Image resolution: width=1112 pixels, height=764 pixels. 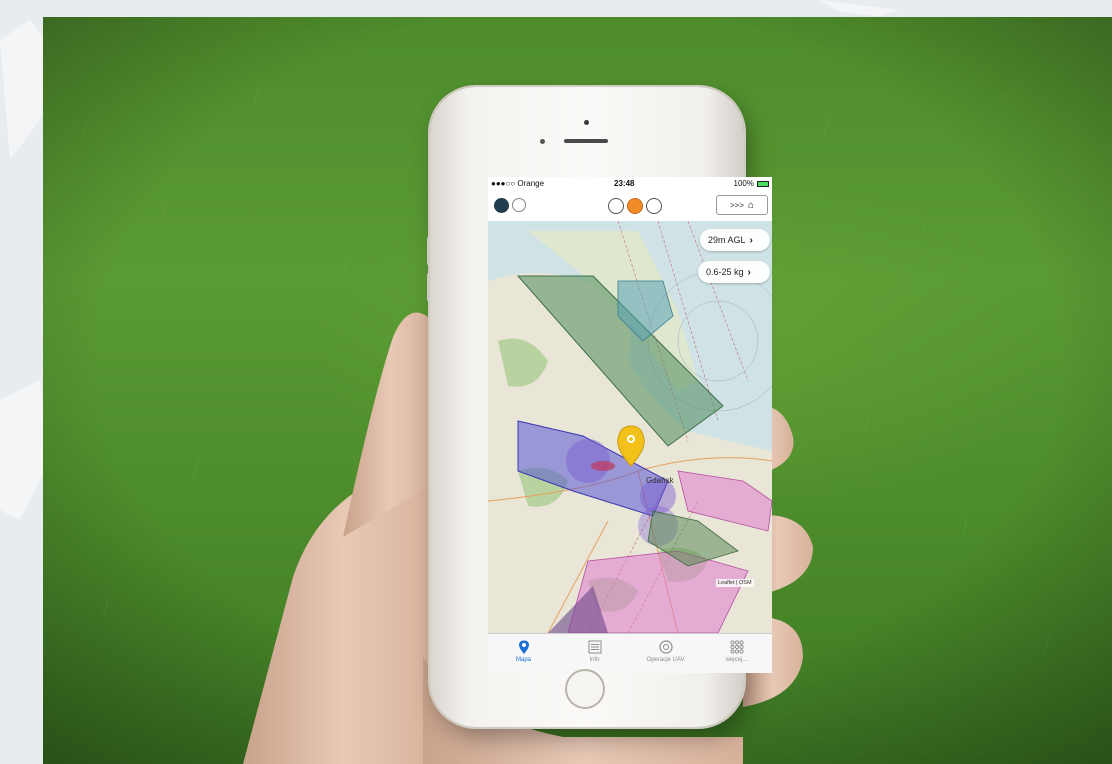 I want to click on home-hardware-button, so click(x=585, y=689).